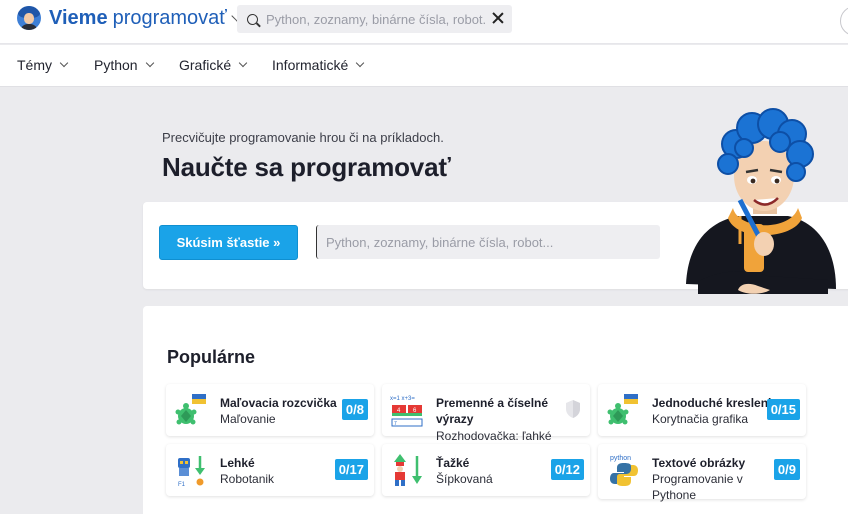 The height and width of the screenshot is (514, 848). Describe the element at coordinates (310, 65) in the screenshot. I see `nav-item-label: Informatické` at that location.